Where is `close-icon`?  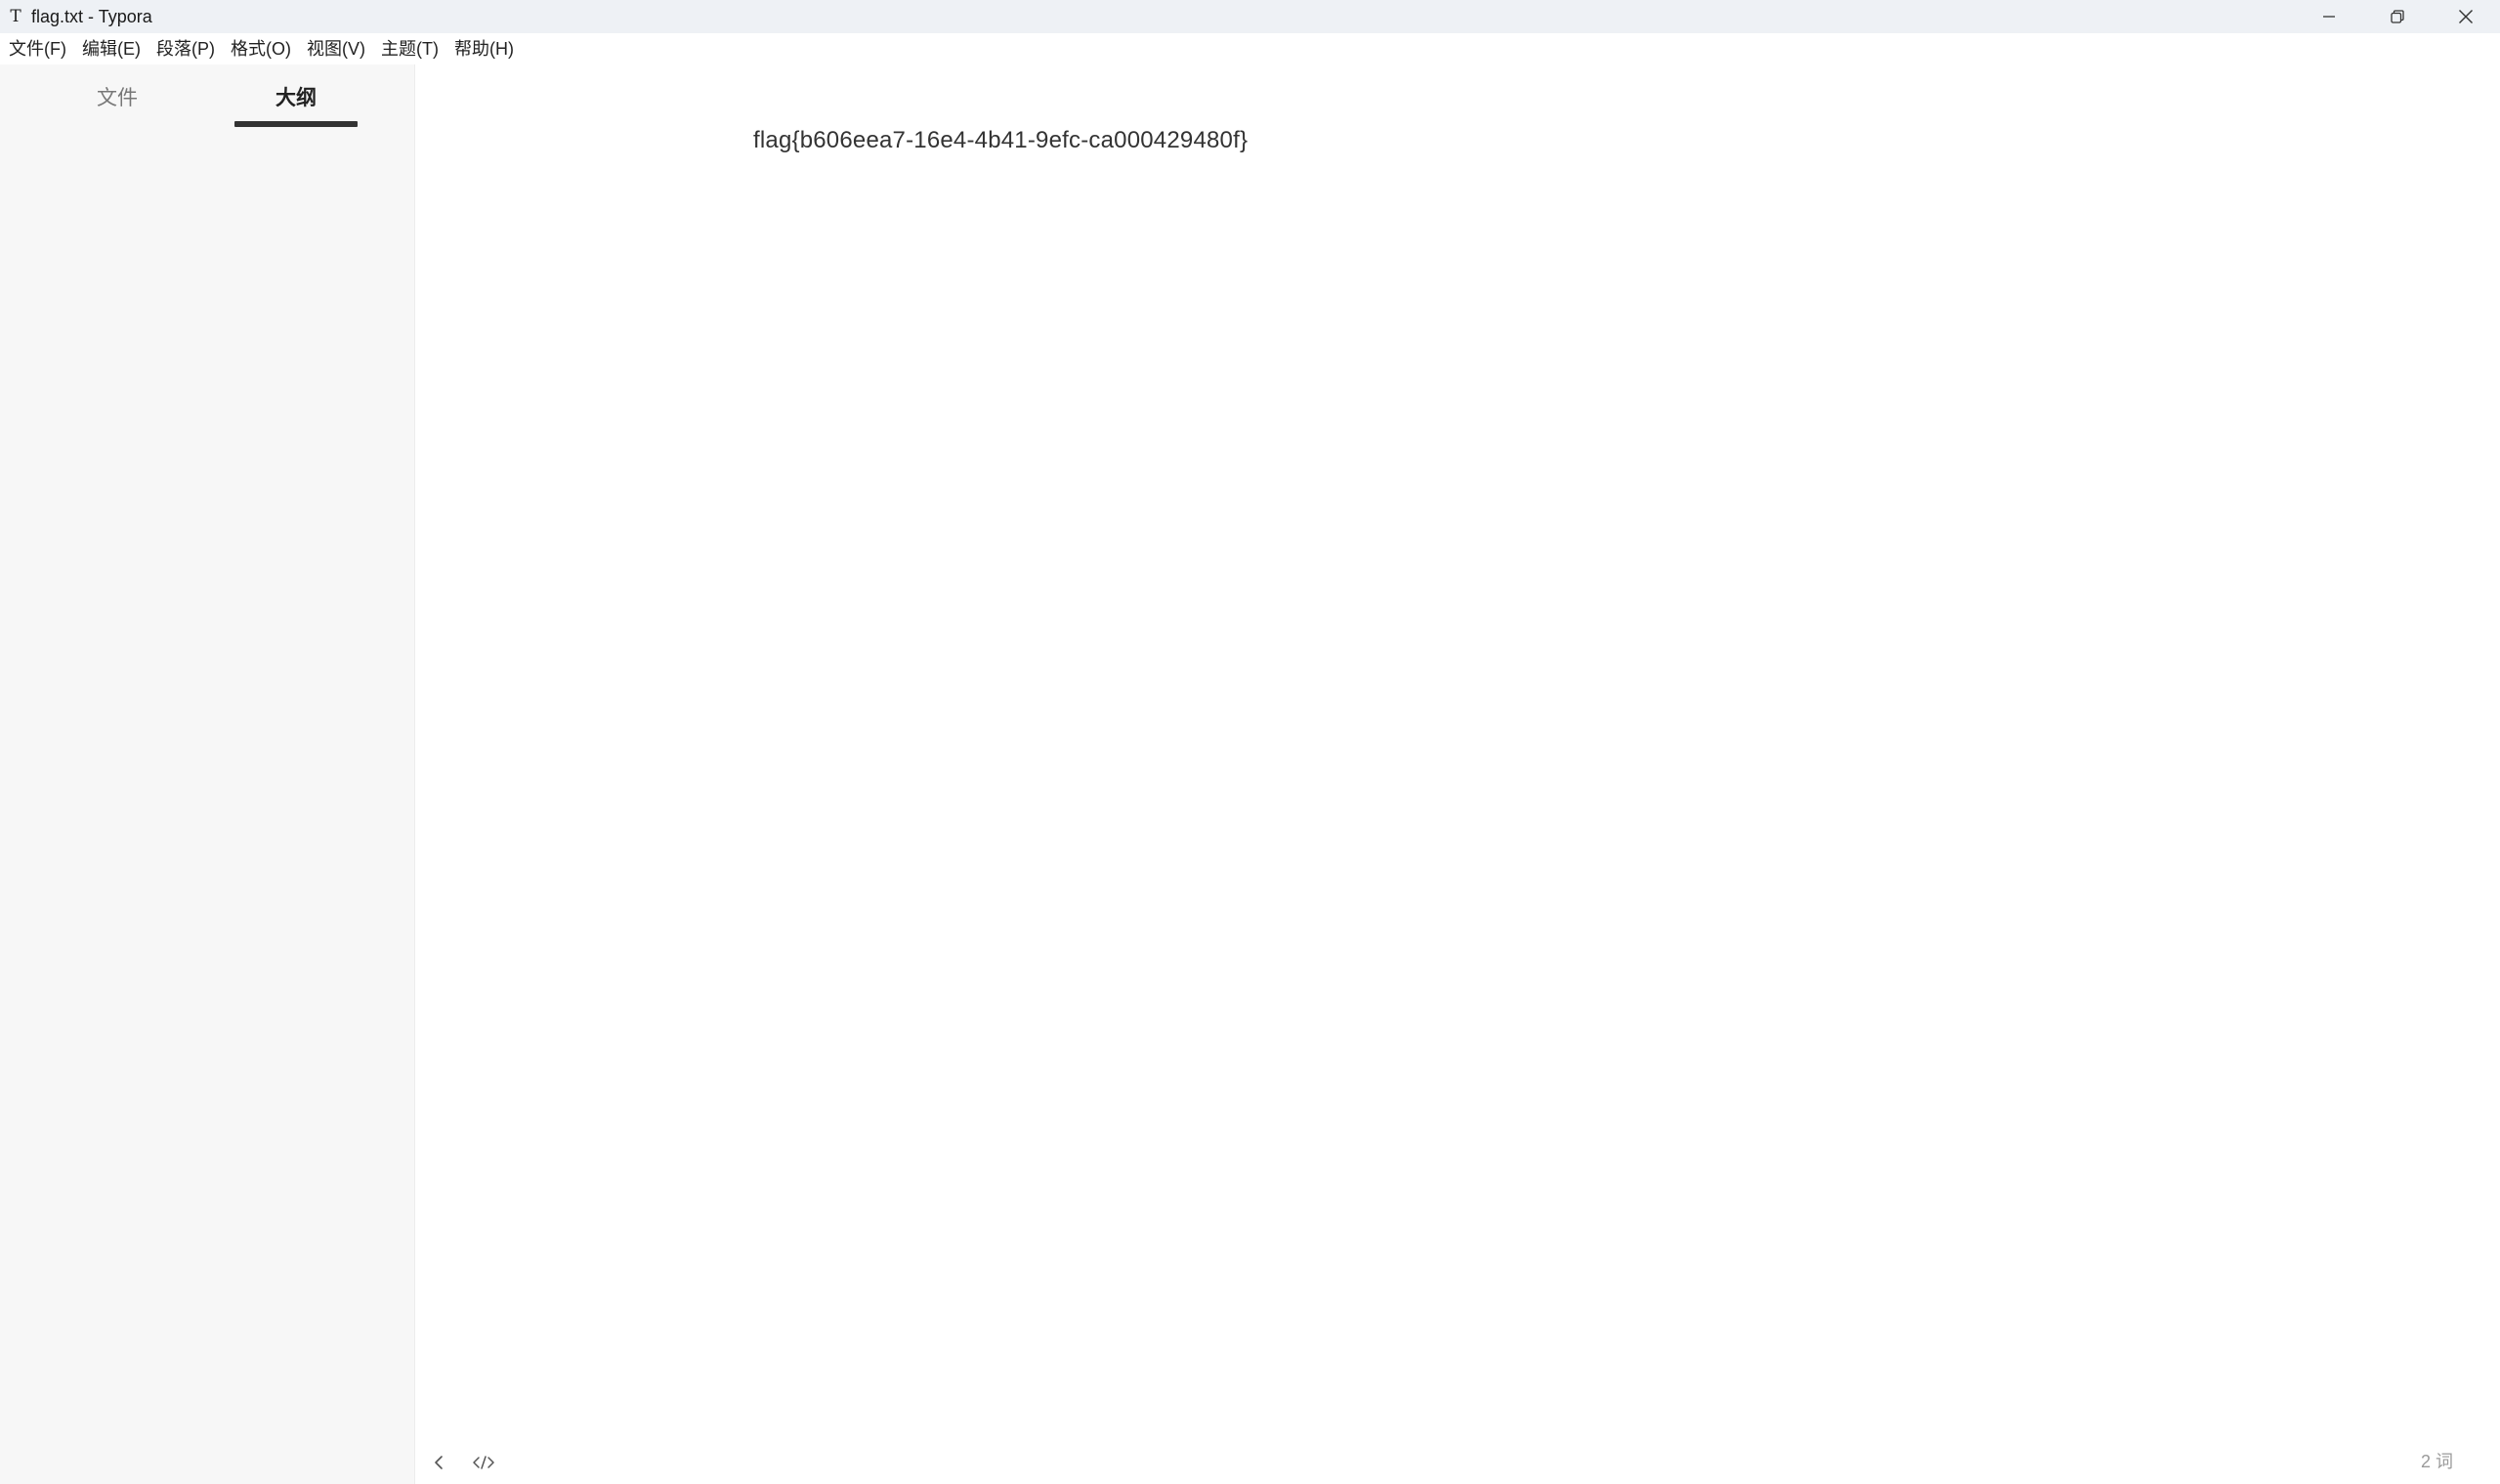 close-icon is located at coordinates (2466, 16).